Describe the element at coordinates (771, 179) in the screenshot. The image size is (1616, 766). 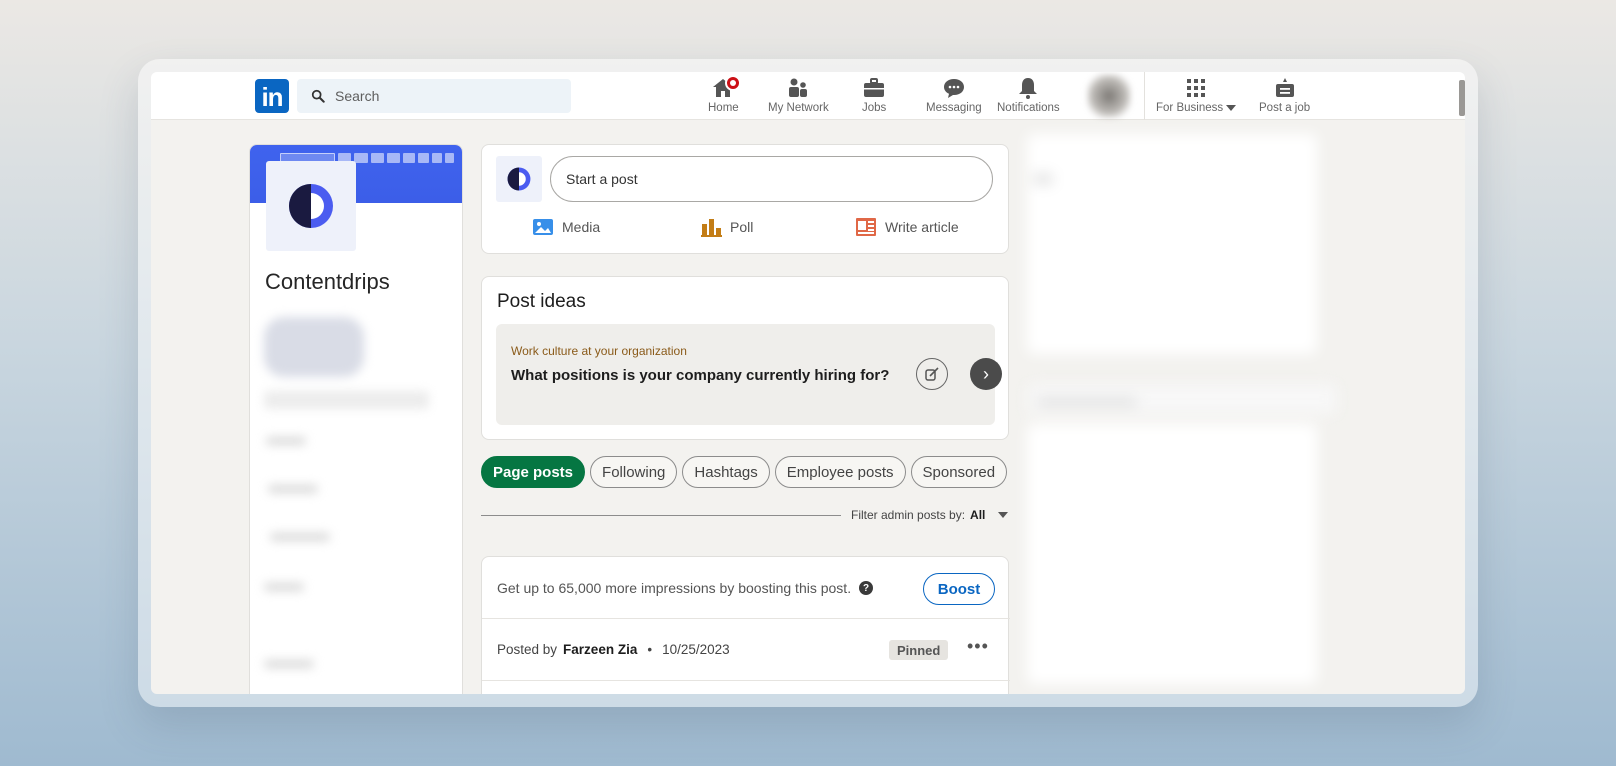
I see `start-post-input: Start a post` at that location.